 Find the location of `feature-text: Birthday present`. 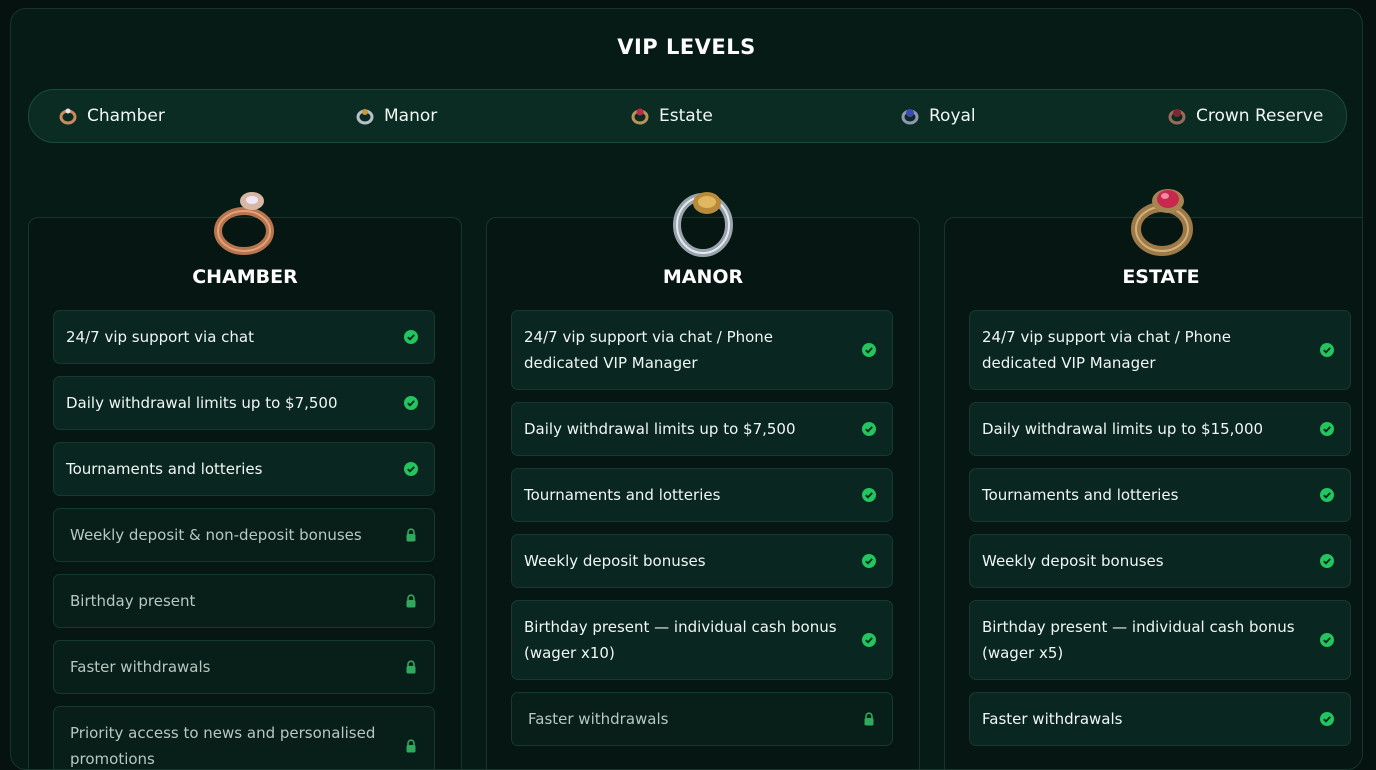

feature-text: Birthday present is located at coordinates (133, 601).